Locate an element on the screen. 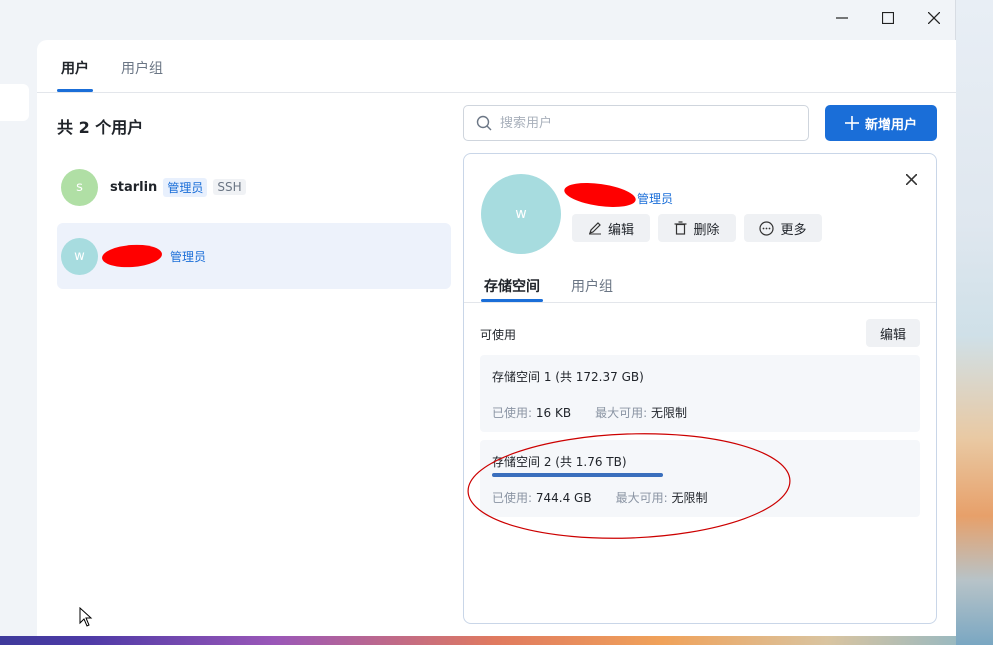  delete-user-button: 删除 is located at coordinates (697, 228).